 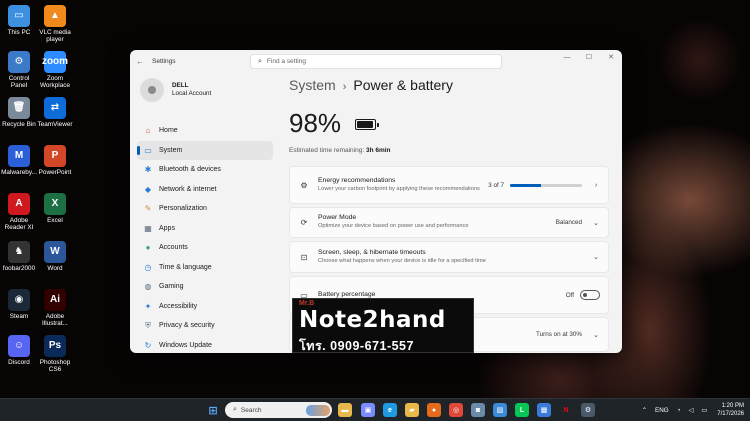 What do you see at coordinates (478, 410) in the screenshot?
I see `camera-icon: ◙` at bounding box center [478, 410].